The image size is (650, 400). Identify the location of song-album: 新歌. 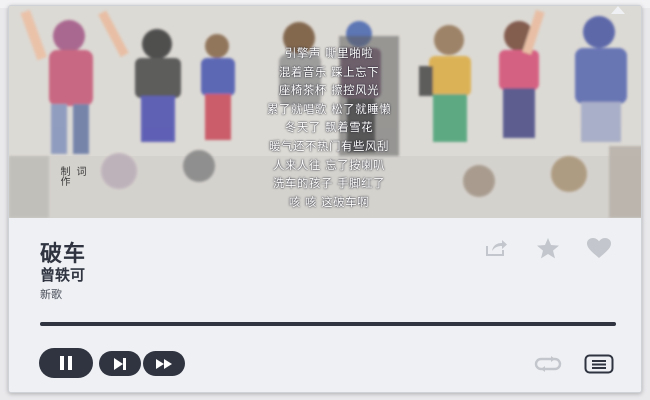
(51, 294).